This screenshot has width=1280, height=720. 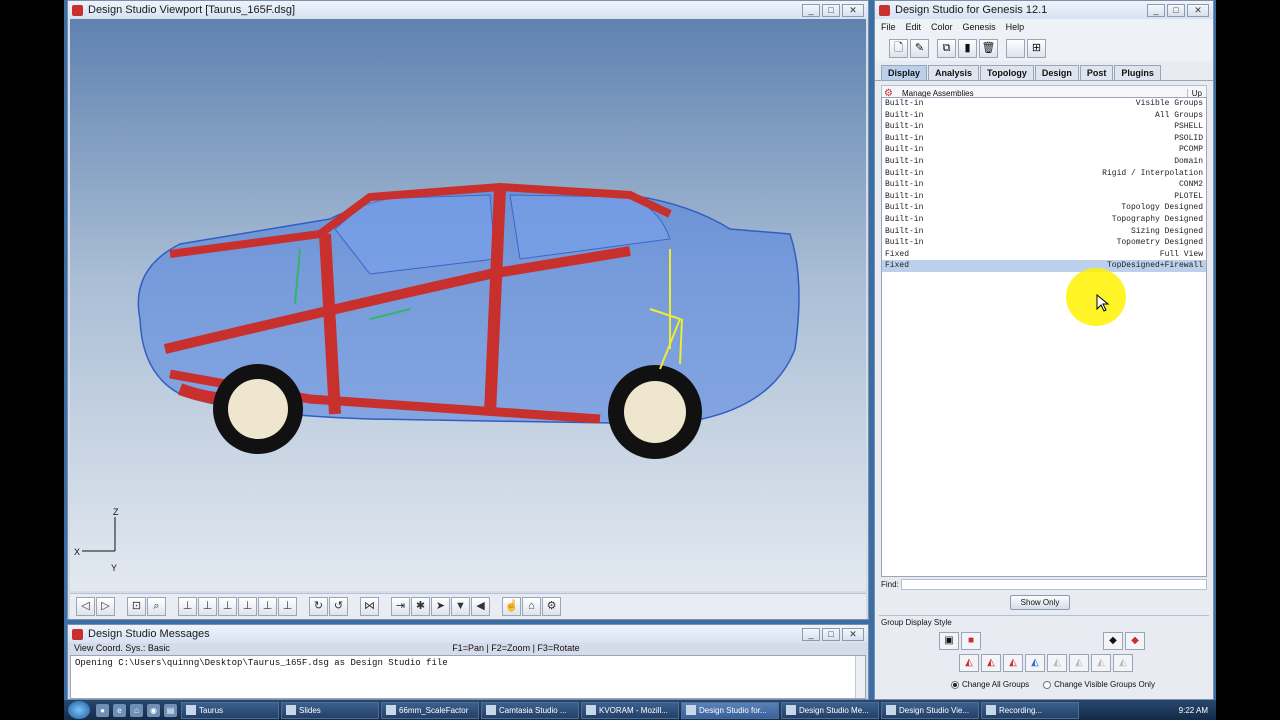 I want to click on taskbar-item: Slides, so click(x=330, y=710).